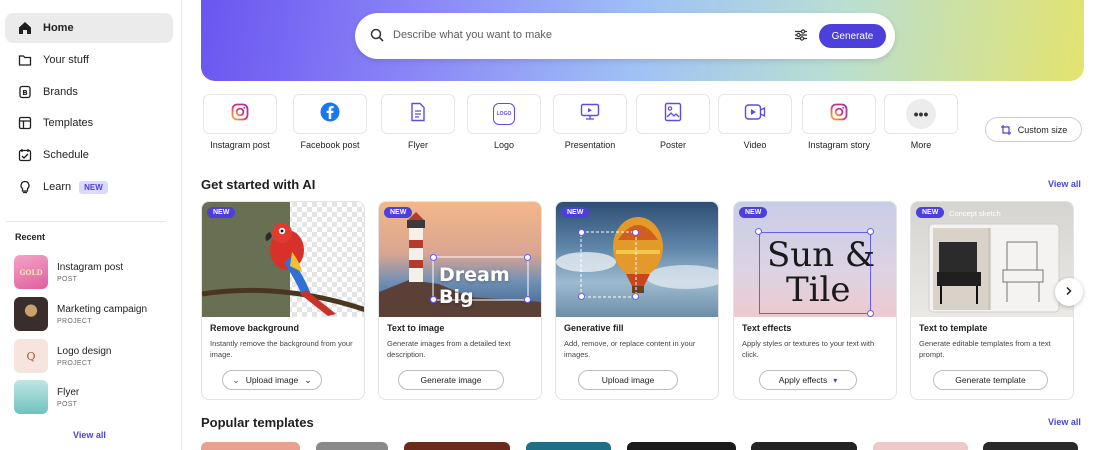  I want to click on sidebar-item-learn: Learn NEW, so click(89, 187).